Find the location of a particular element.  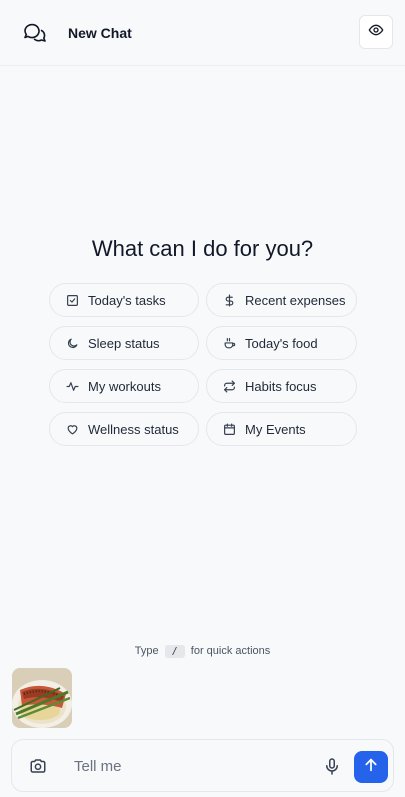

food-icon is located at coordinates (229, 343).